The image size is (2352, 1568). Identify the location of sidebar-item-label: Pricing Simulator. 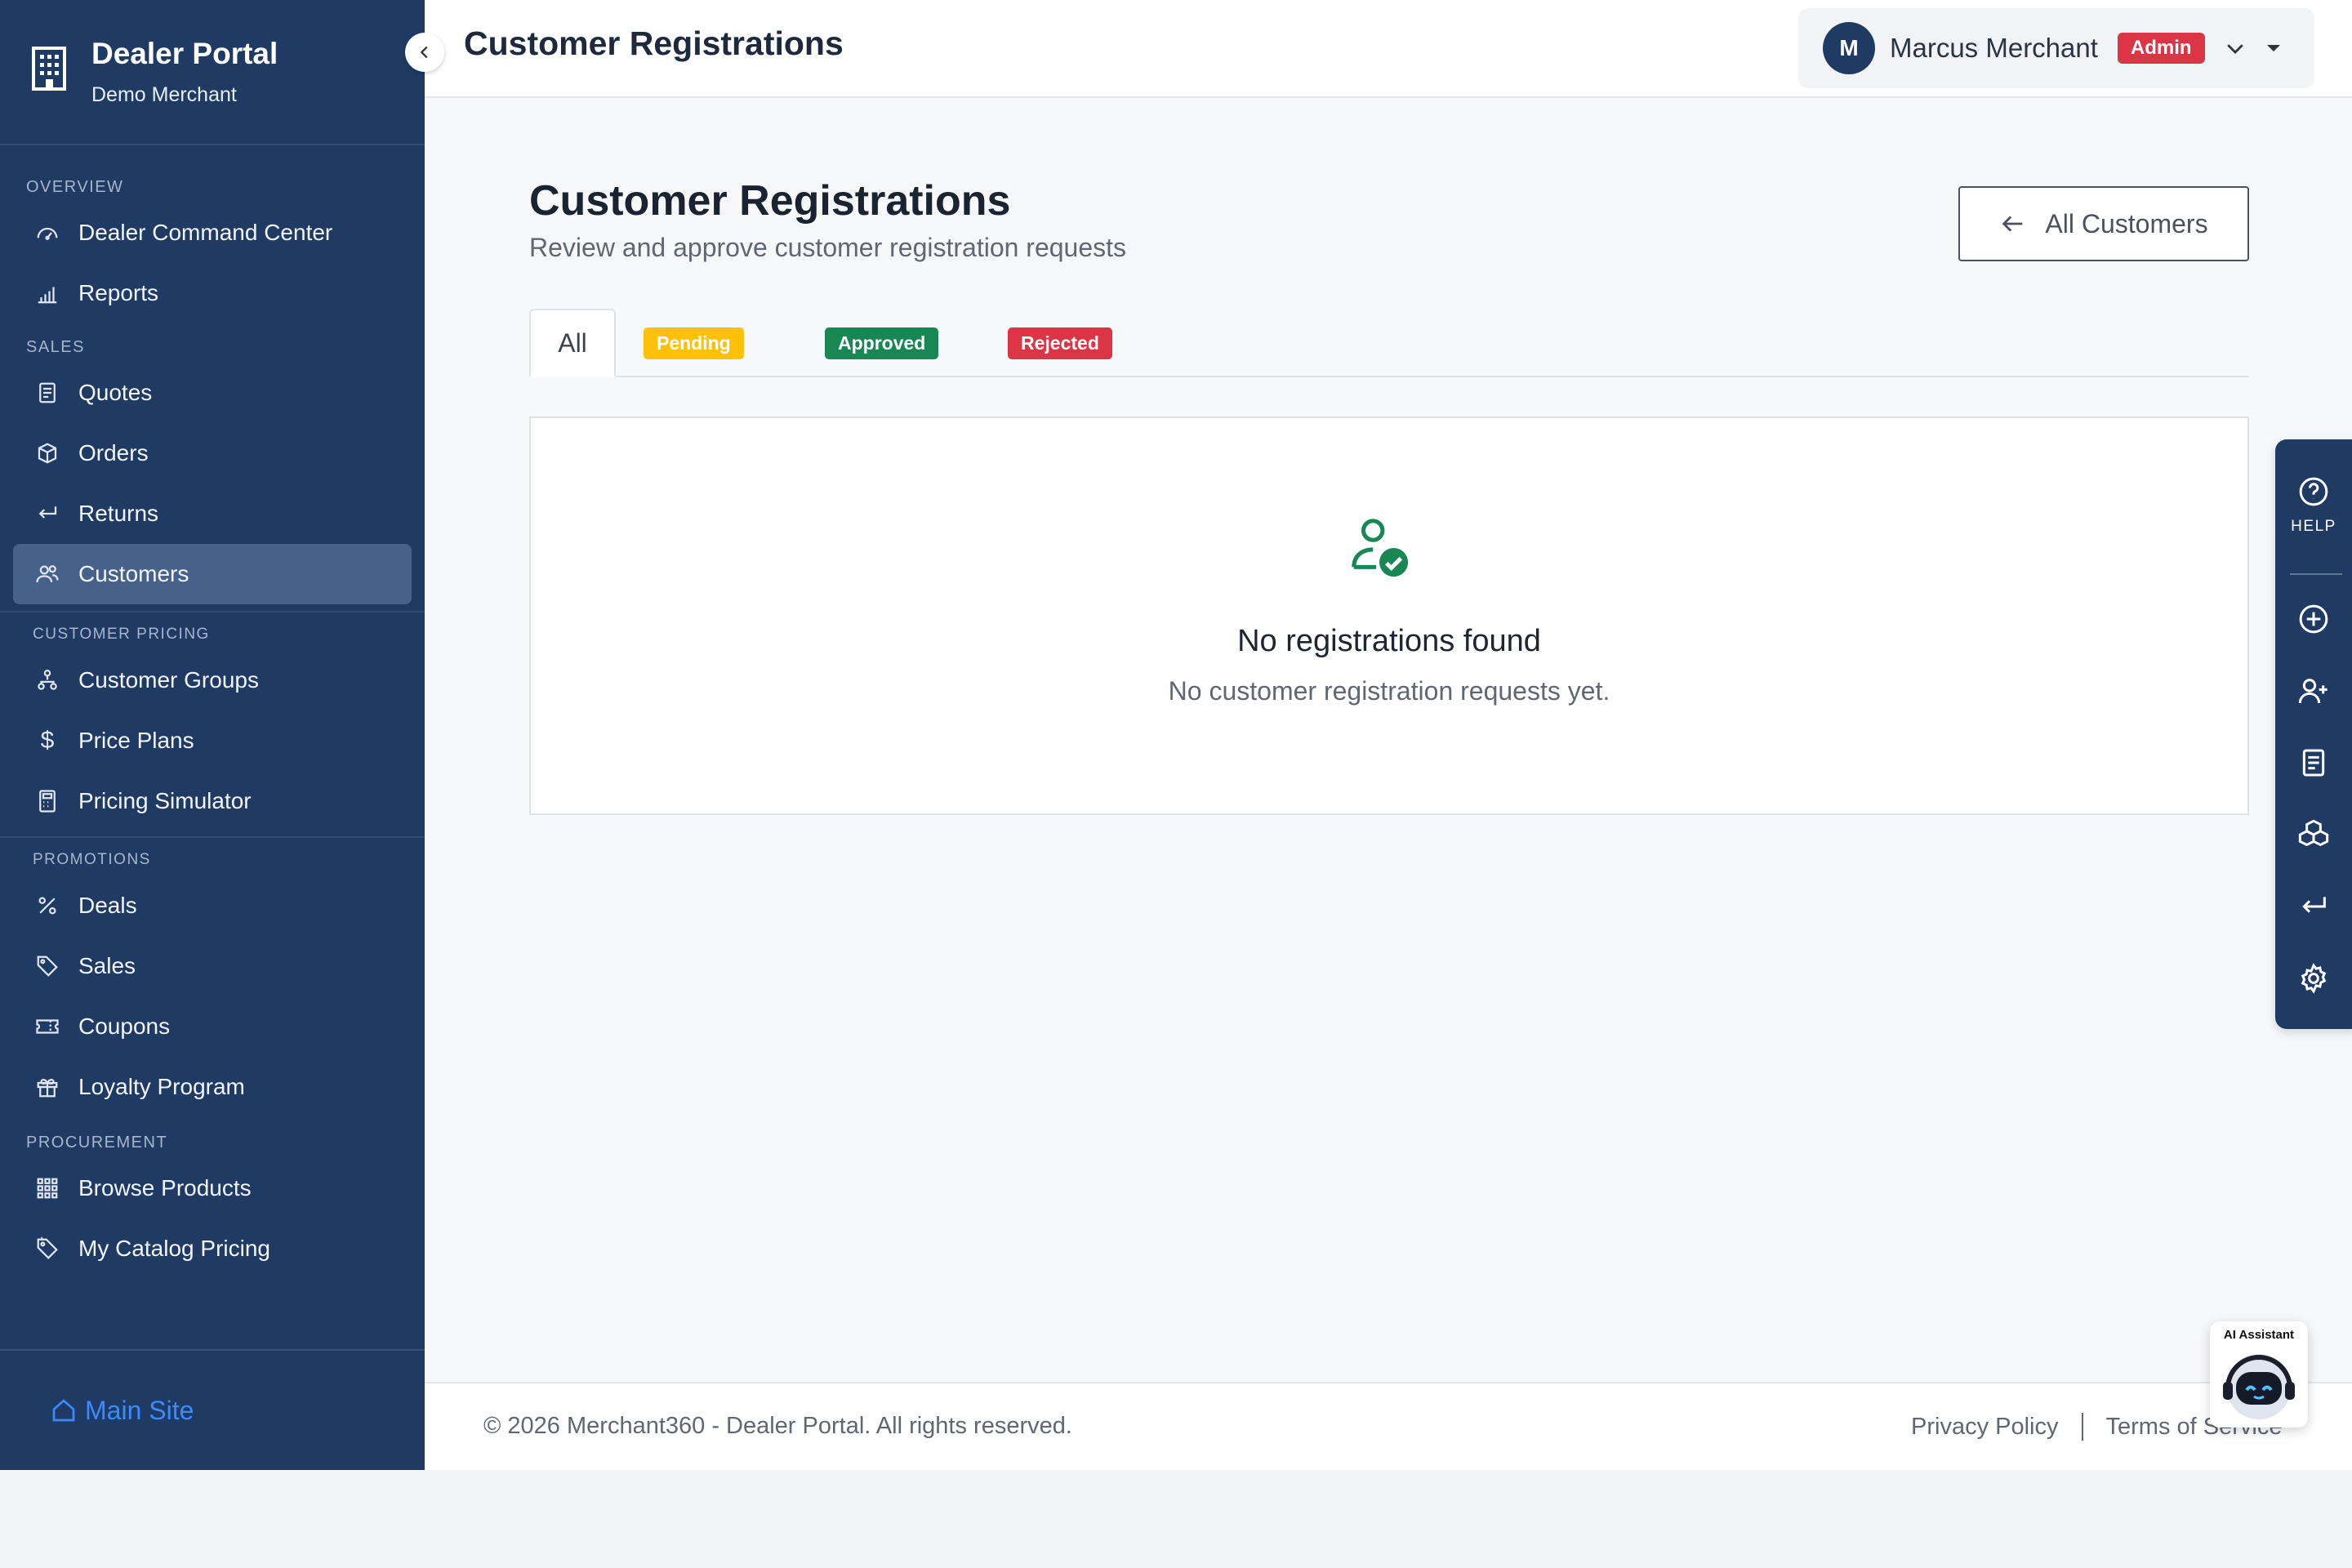
(165, 800).